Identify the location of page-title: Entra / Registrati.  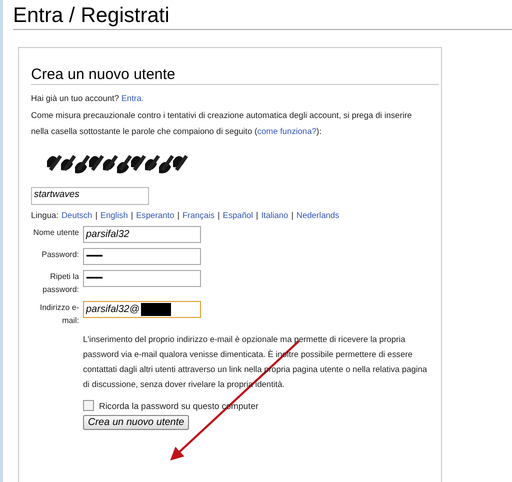
(262, 15).